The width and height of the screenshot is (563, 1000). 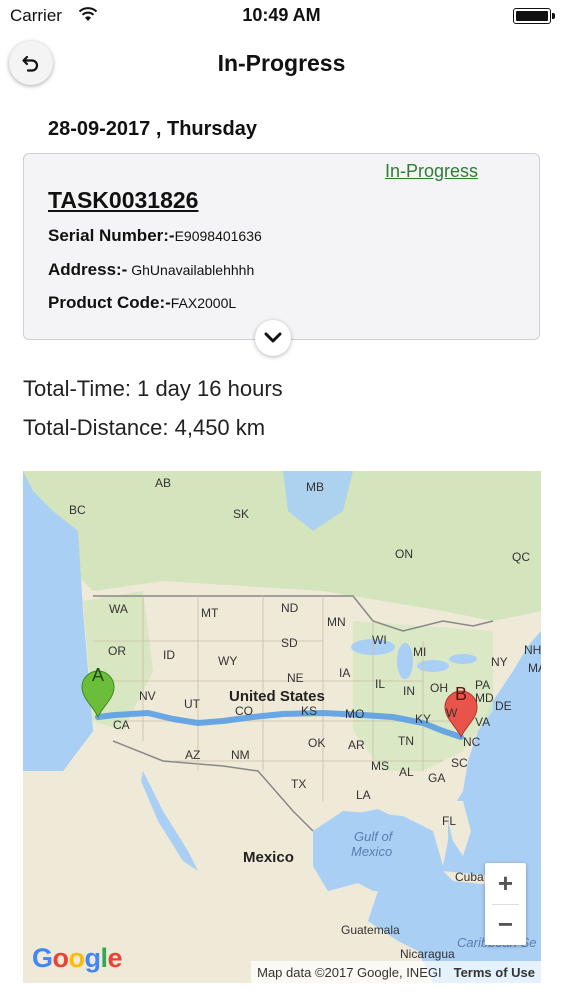 I want to click on google-logo: Google, so click(x=77, y=958).